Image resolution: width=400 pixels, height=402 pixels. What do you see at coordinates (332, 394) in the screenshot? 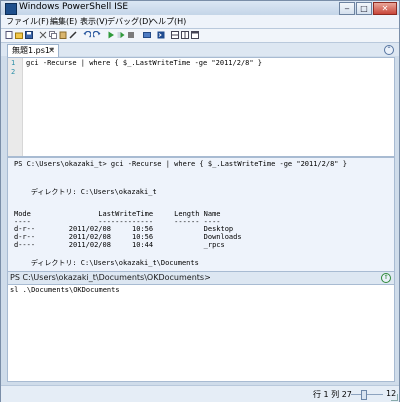
I see `cursor-position: 行 1 列 27` at bounding box center [332, 394].